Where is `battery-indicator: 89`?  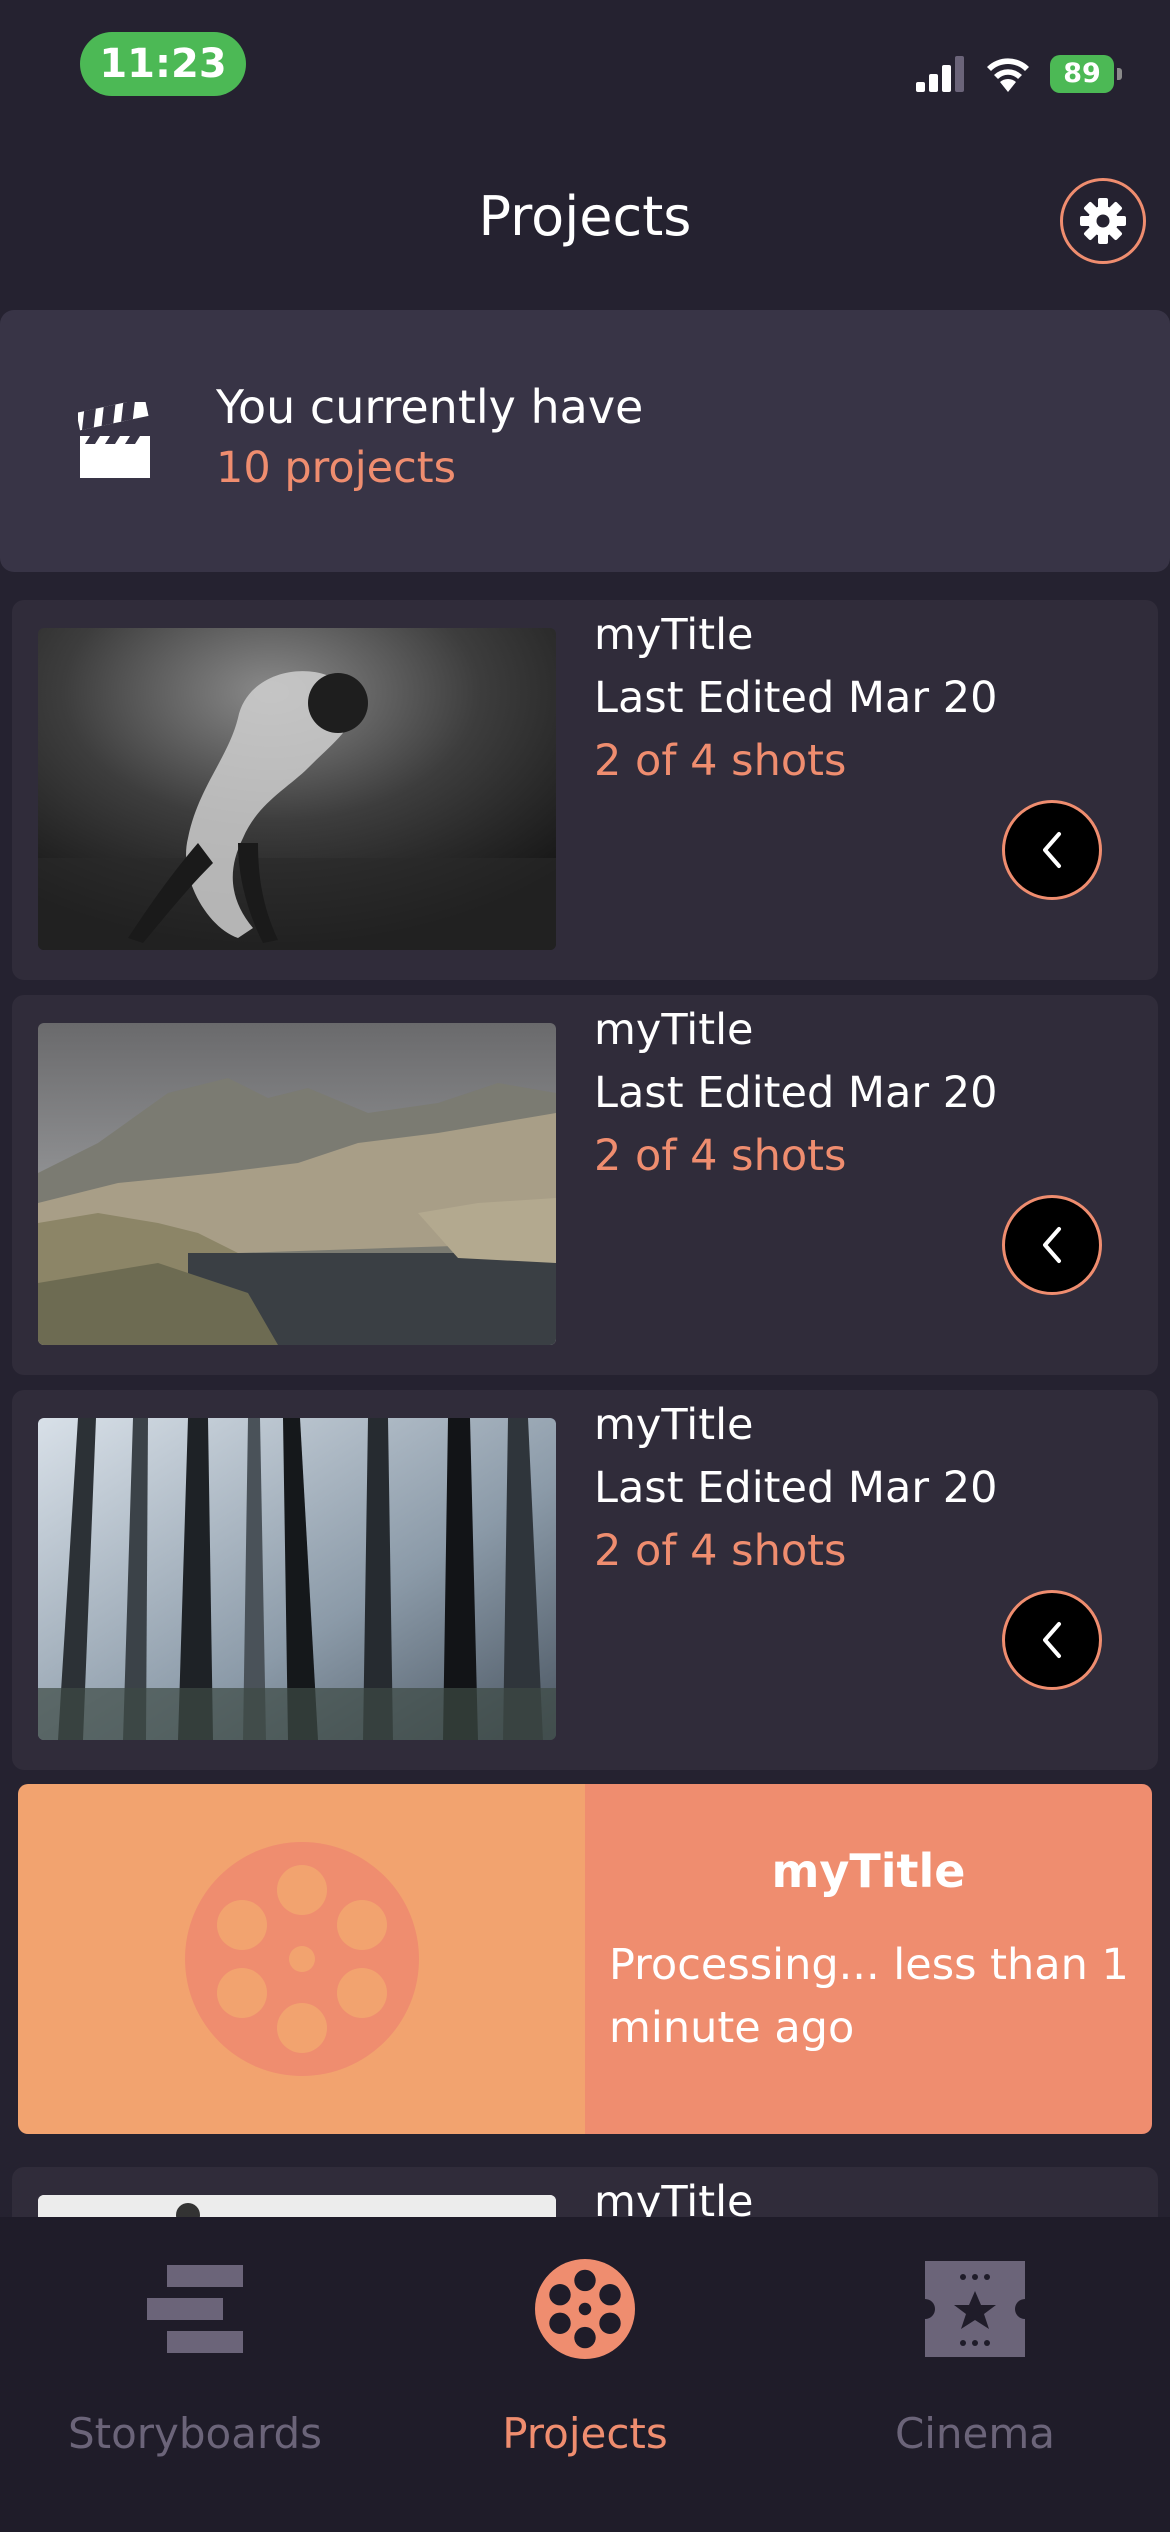 battery-indicator: 89 is located at coordinates (1086, 74).